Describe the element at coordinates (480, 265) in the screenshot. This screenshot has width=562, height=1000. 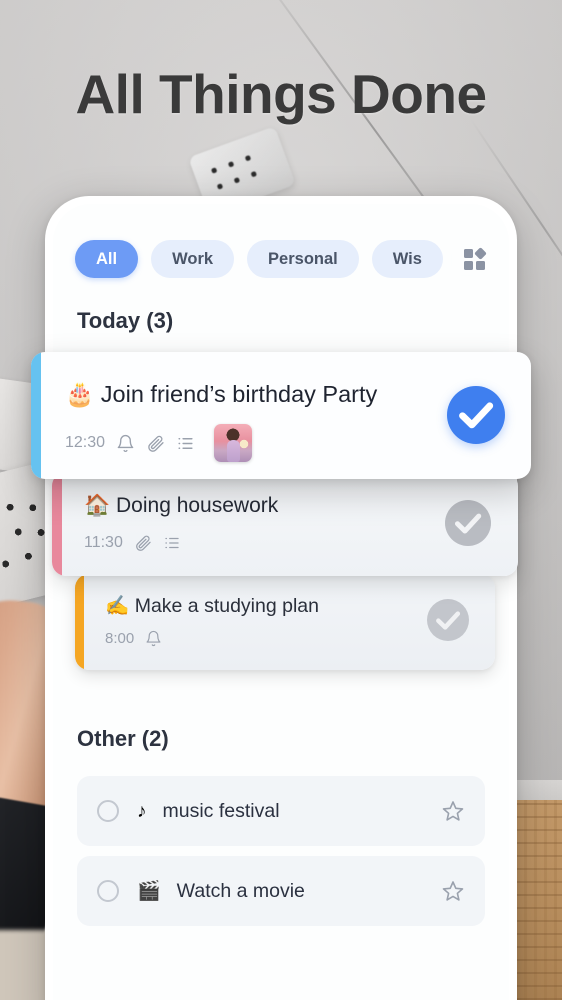
I see `grid-square-bottom-right` at that location.